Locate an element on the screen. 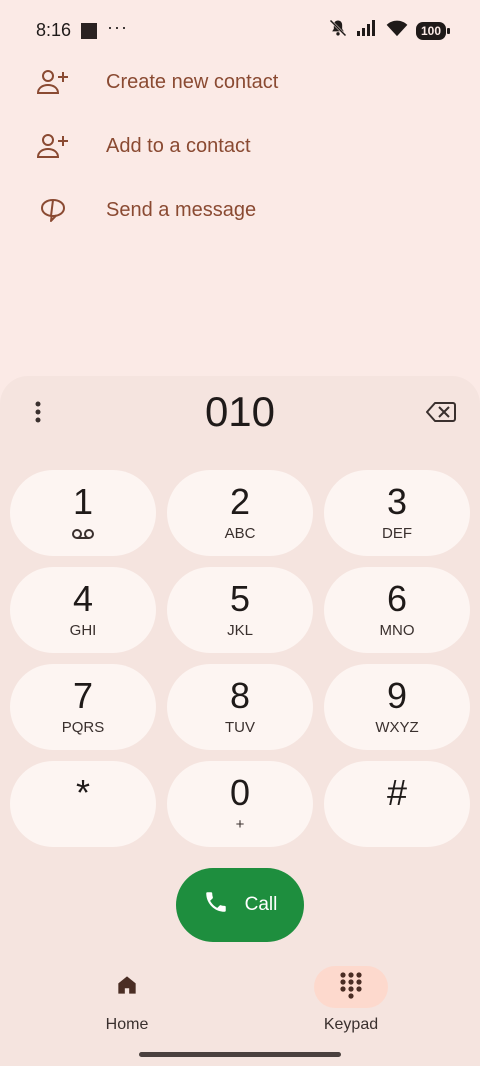 The image size is (480, 1066). key-letters: + is located at coordinates (240, 824).